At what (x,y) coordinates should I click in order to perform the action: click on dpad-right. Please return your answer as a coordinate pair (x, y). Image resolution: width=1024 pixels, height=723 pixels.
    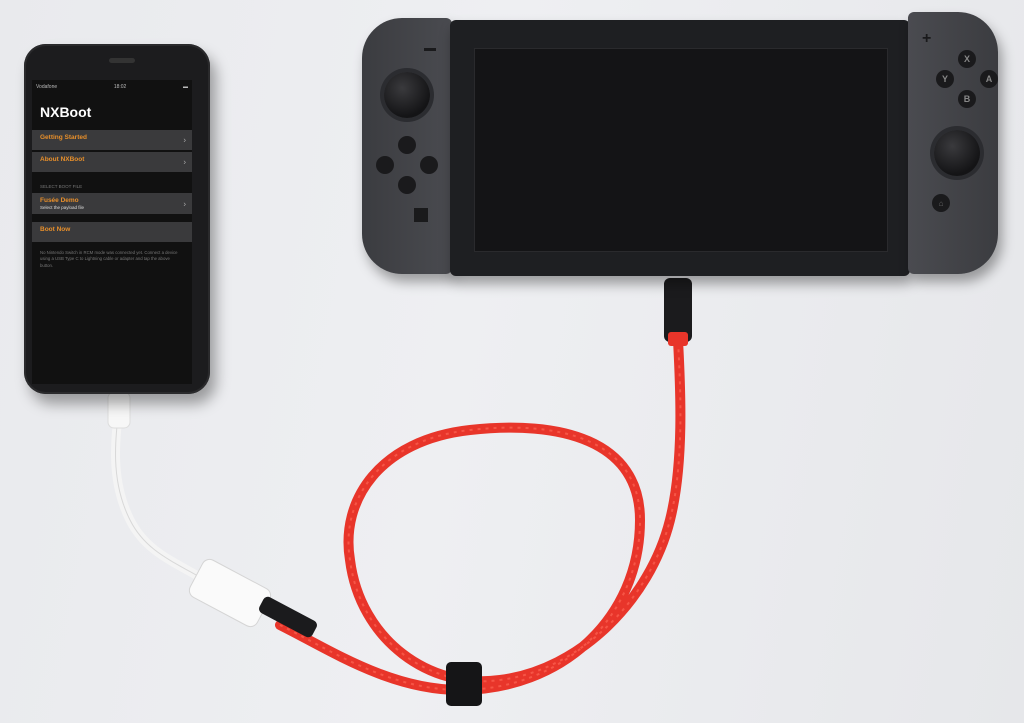
    Looking at the image, I should click on (429, 165).